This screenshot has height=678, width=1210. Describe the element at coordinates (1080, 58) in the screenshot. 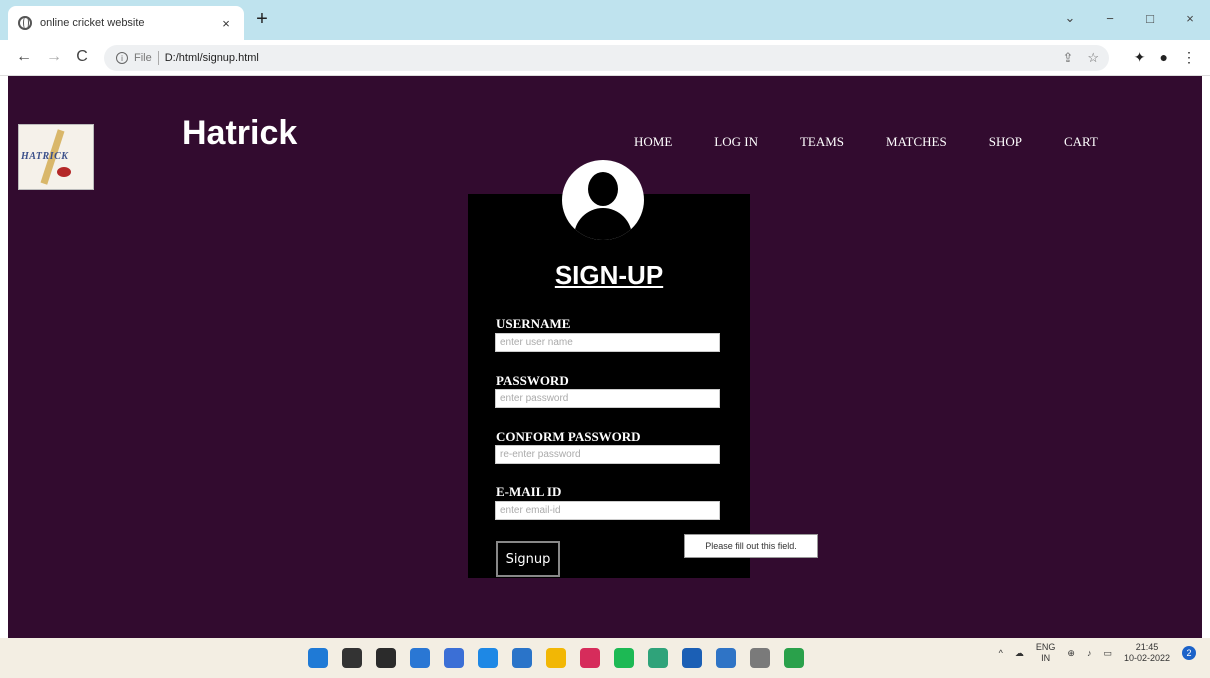

I see `address-actions: ⇪ ☆` at that location.